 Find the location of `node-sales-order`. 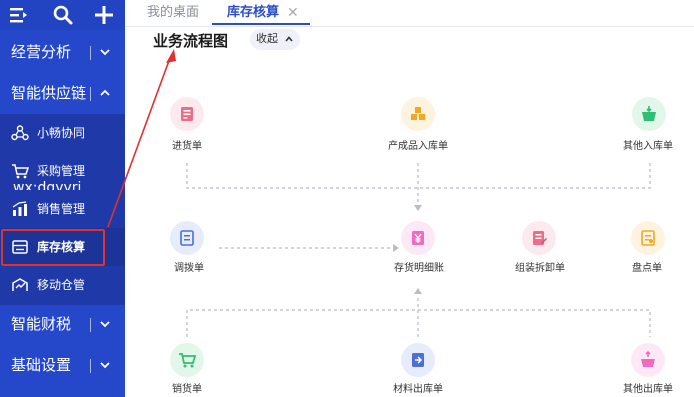

node-sales-order is located at coordinates (187, 360).